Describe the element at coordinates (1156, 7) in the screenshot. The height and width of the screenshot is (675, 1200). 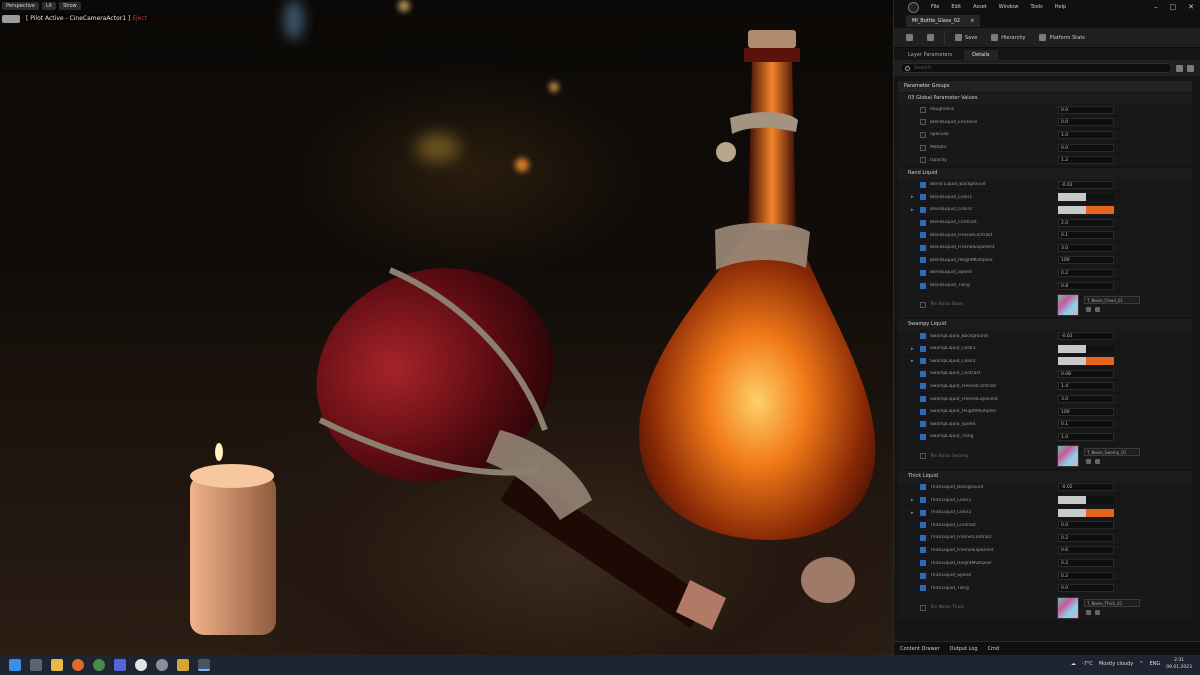
I see `minimize-icon: –` at that location.